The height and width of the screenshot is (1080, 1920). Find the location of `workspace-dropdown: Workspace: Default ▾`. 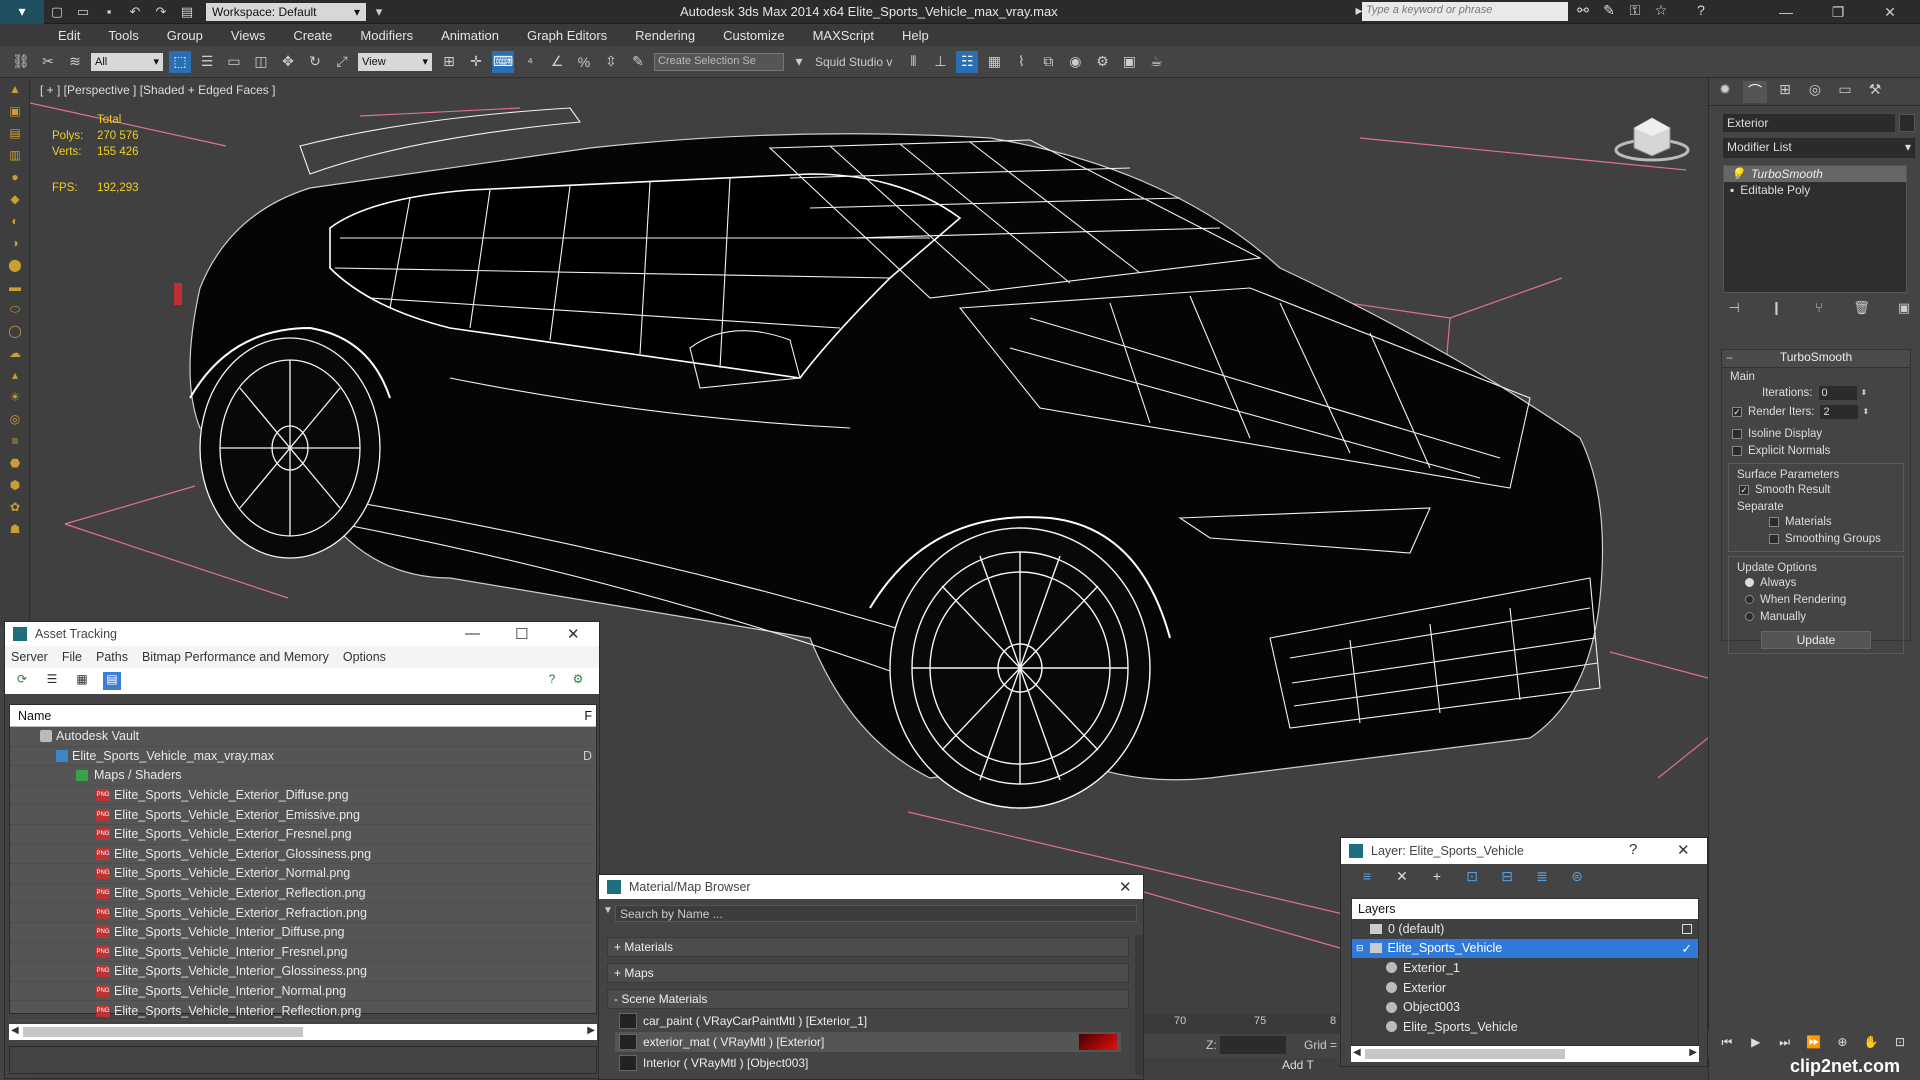

workspace-dropdown: Workspace: Default ▾ is located at coordinates (286, 11).